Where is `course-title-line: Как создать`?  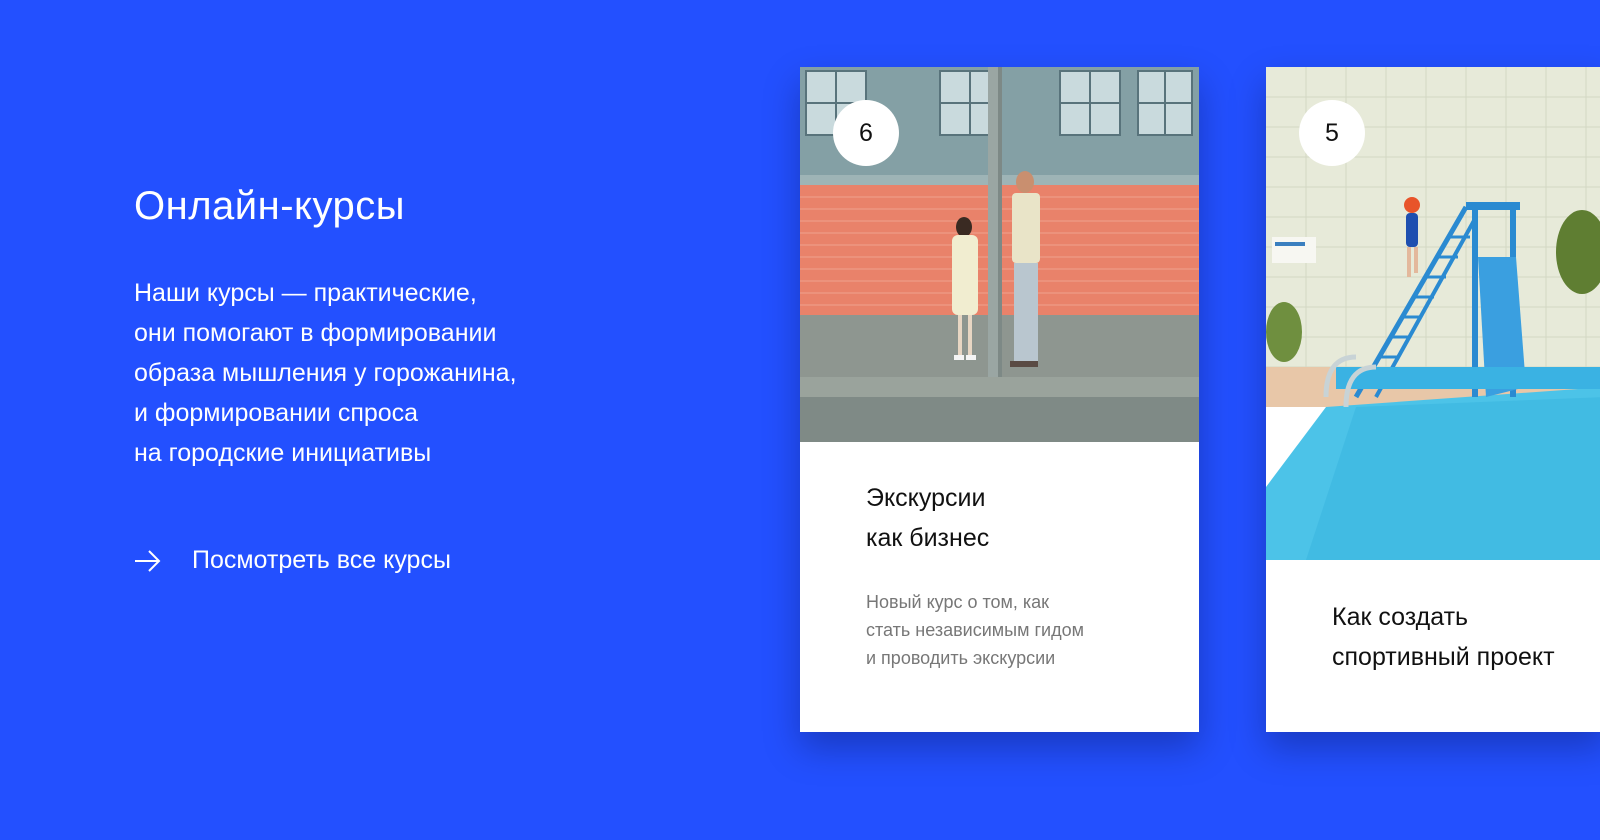 course-title-line: Как создать is located at coordinates (1400, 617).